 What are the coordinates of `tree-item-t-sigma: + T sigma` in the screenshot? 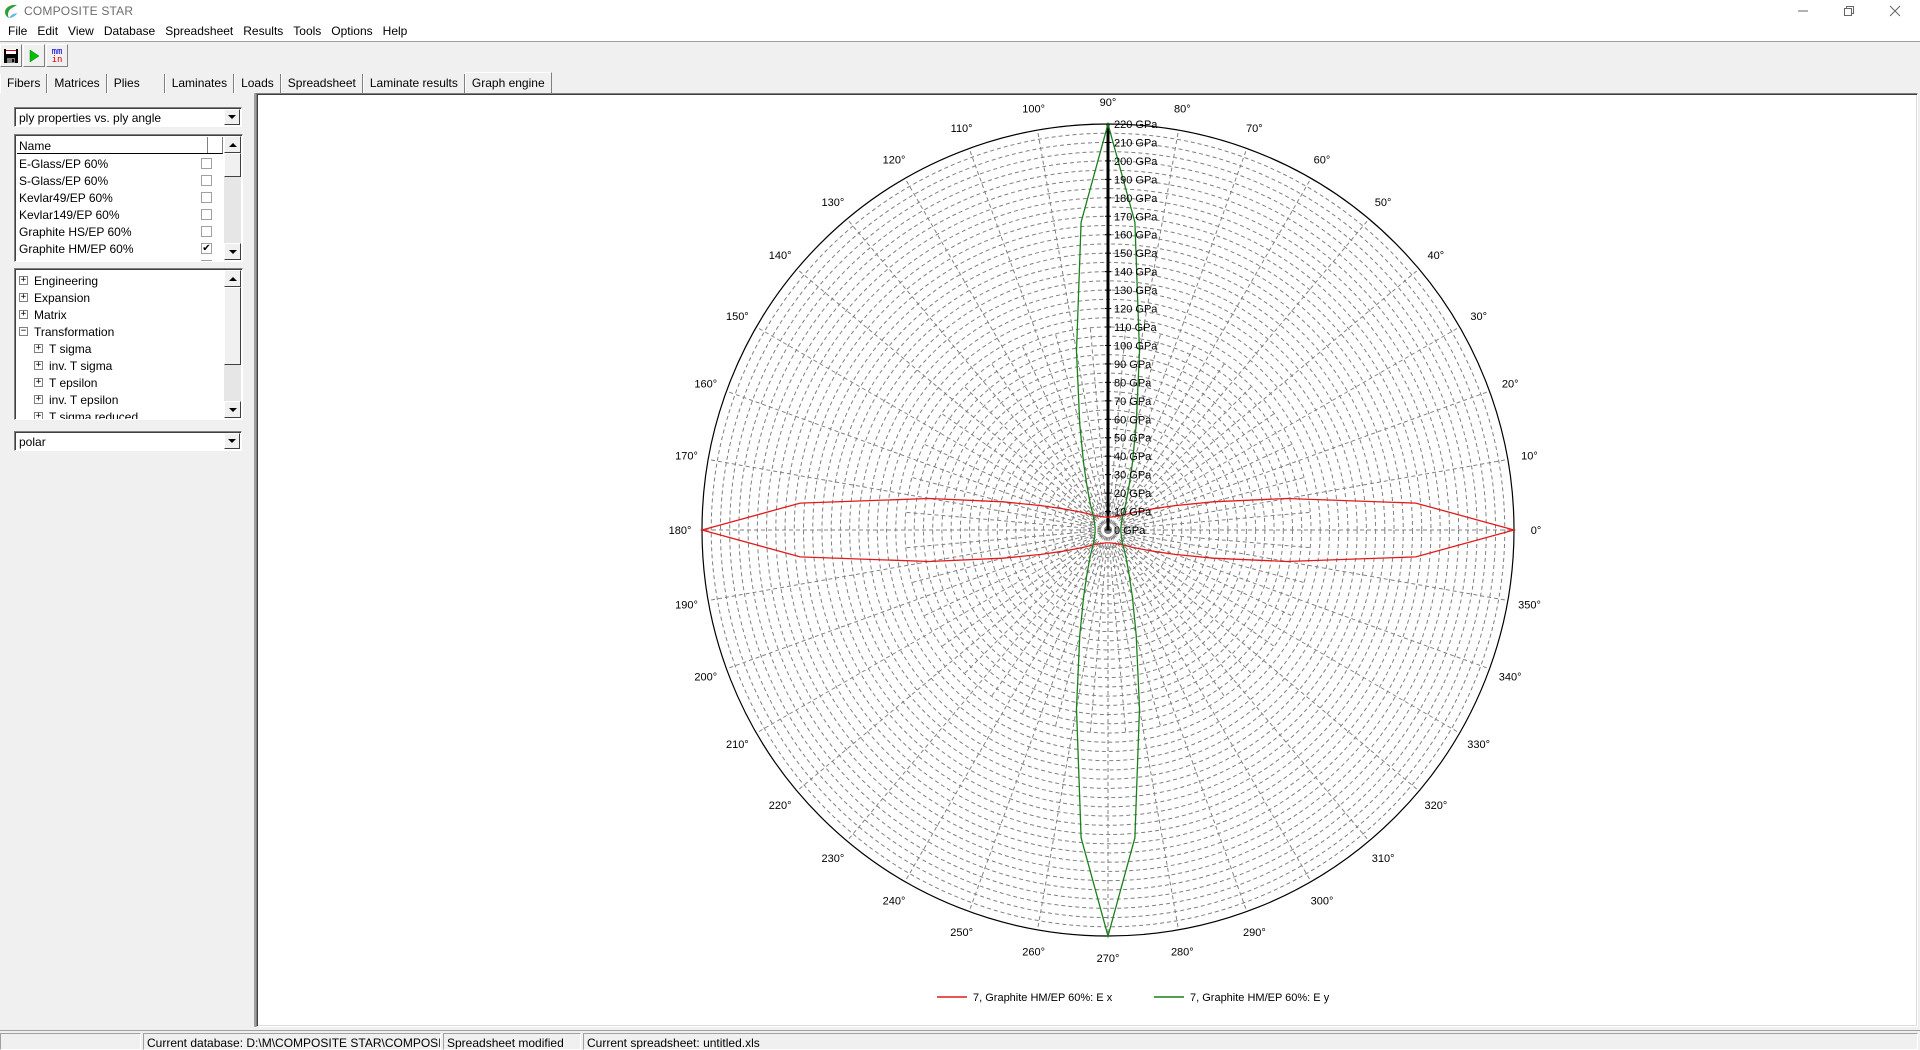 It's located at (62, 348).